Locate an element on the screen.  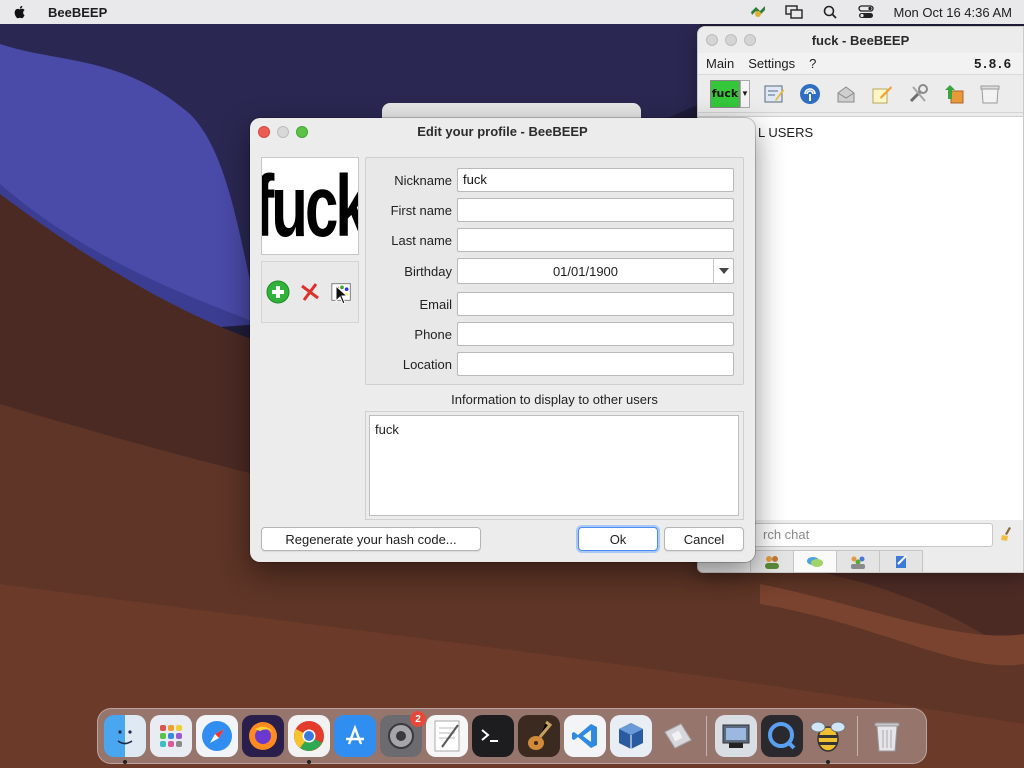
avatar-image-text: fuck is located at coordinates (310, 206).